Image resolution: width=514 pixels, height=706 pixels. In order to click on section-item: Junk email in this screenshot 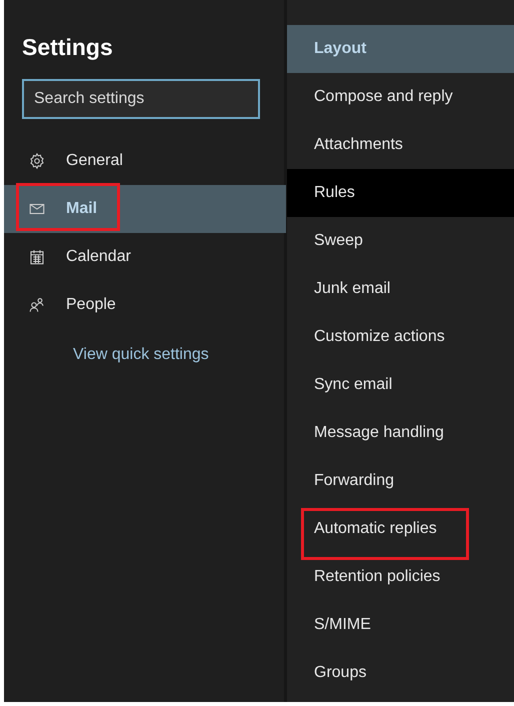, I will do `click(400, 289)`.